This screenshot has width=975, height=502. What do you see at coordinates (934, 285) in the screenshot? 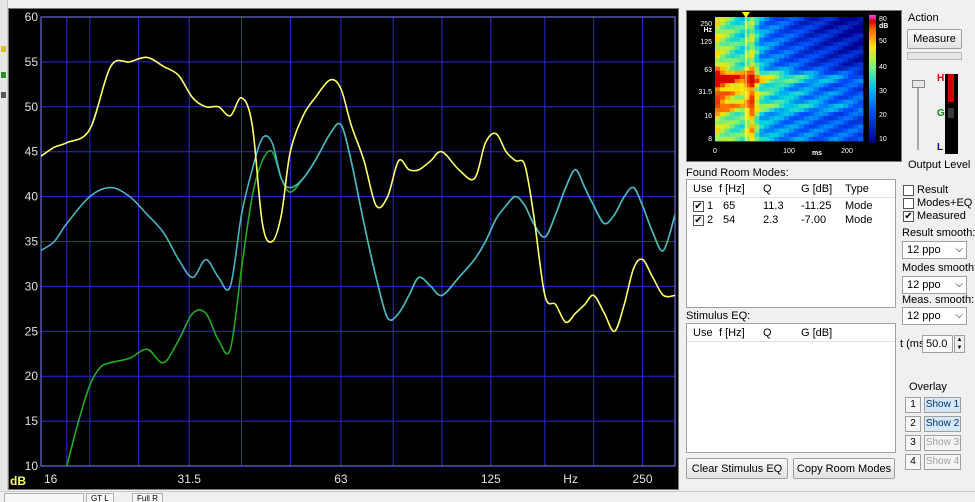
I see `modes-smooth-select: 12 ppo ⌵` at bounding box center [934, 285].